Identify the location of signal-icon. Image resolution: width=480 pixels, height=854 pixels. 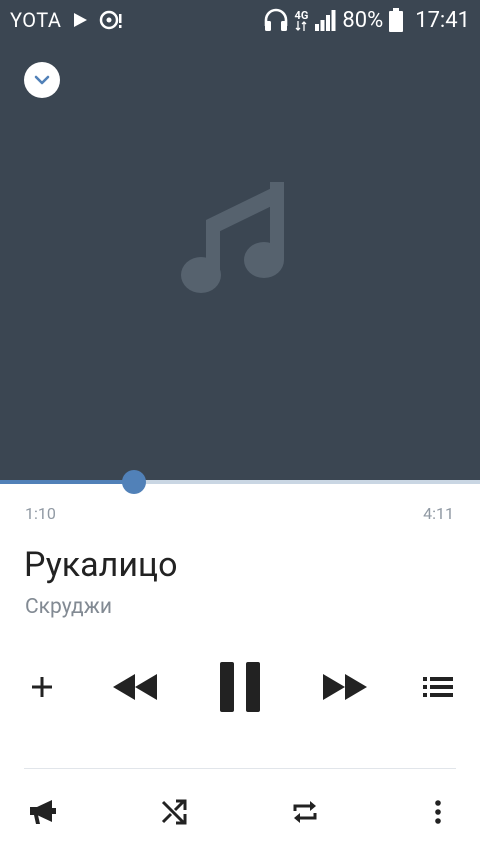
(325, 20).